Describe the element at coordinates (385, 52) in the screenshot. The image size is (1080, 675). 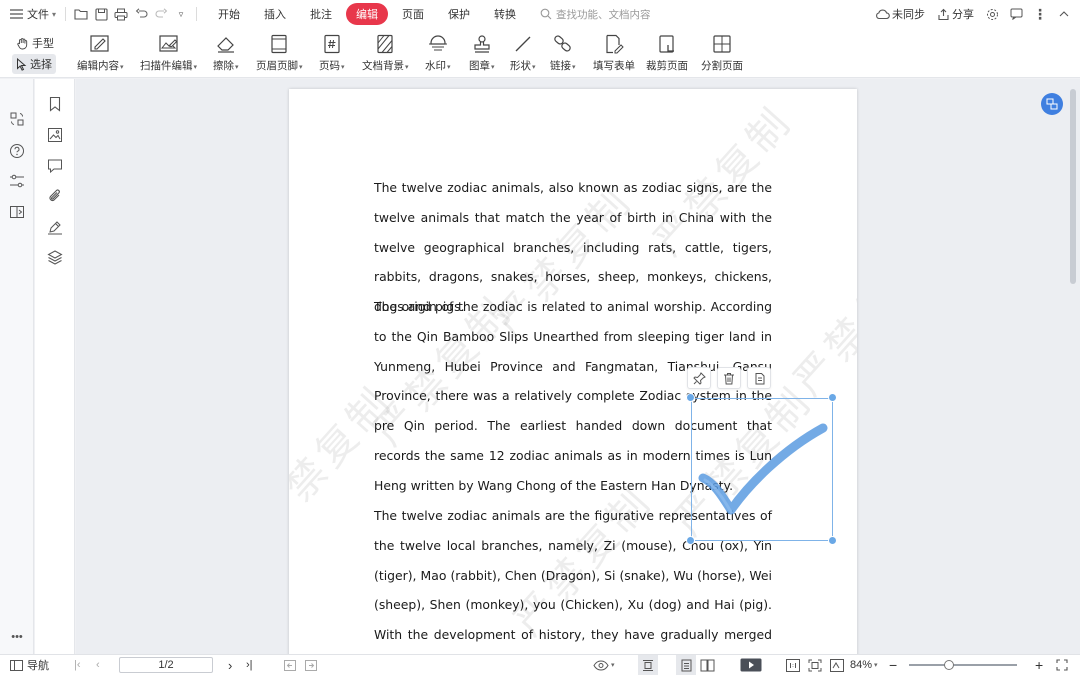
I see `tool-document-background: 文档背景▾` at that location.